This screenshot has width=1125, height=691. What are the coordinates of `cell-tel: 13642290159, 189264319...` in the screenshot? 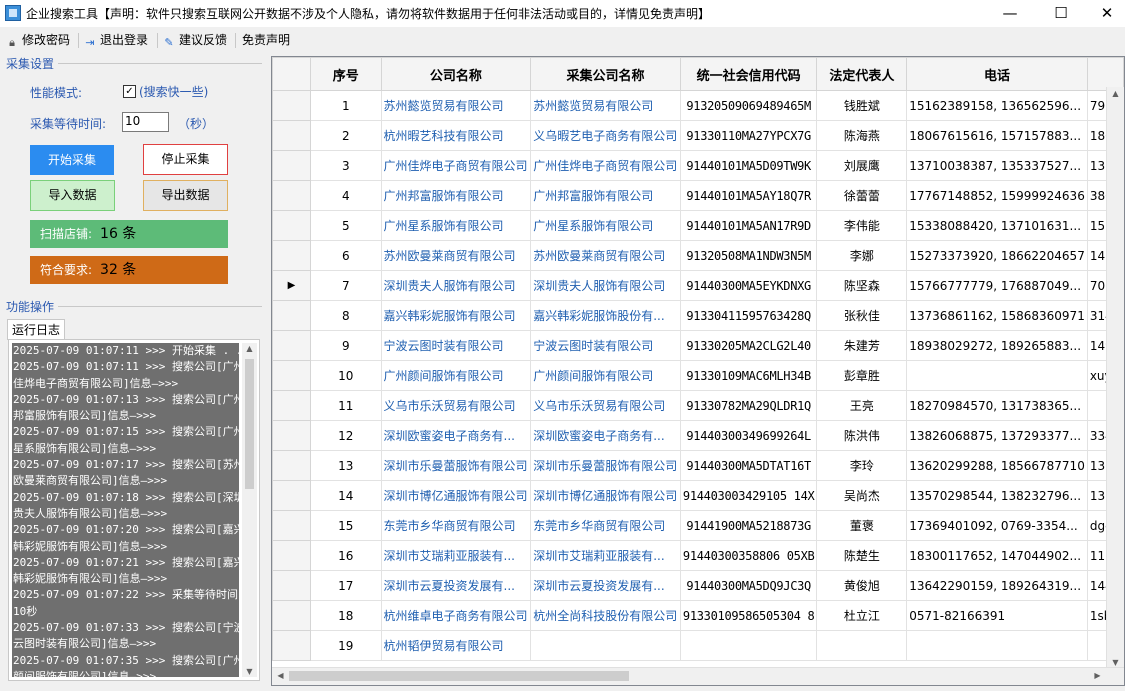 It's located at (997, 585).